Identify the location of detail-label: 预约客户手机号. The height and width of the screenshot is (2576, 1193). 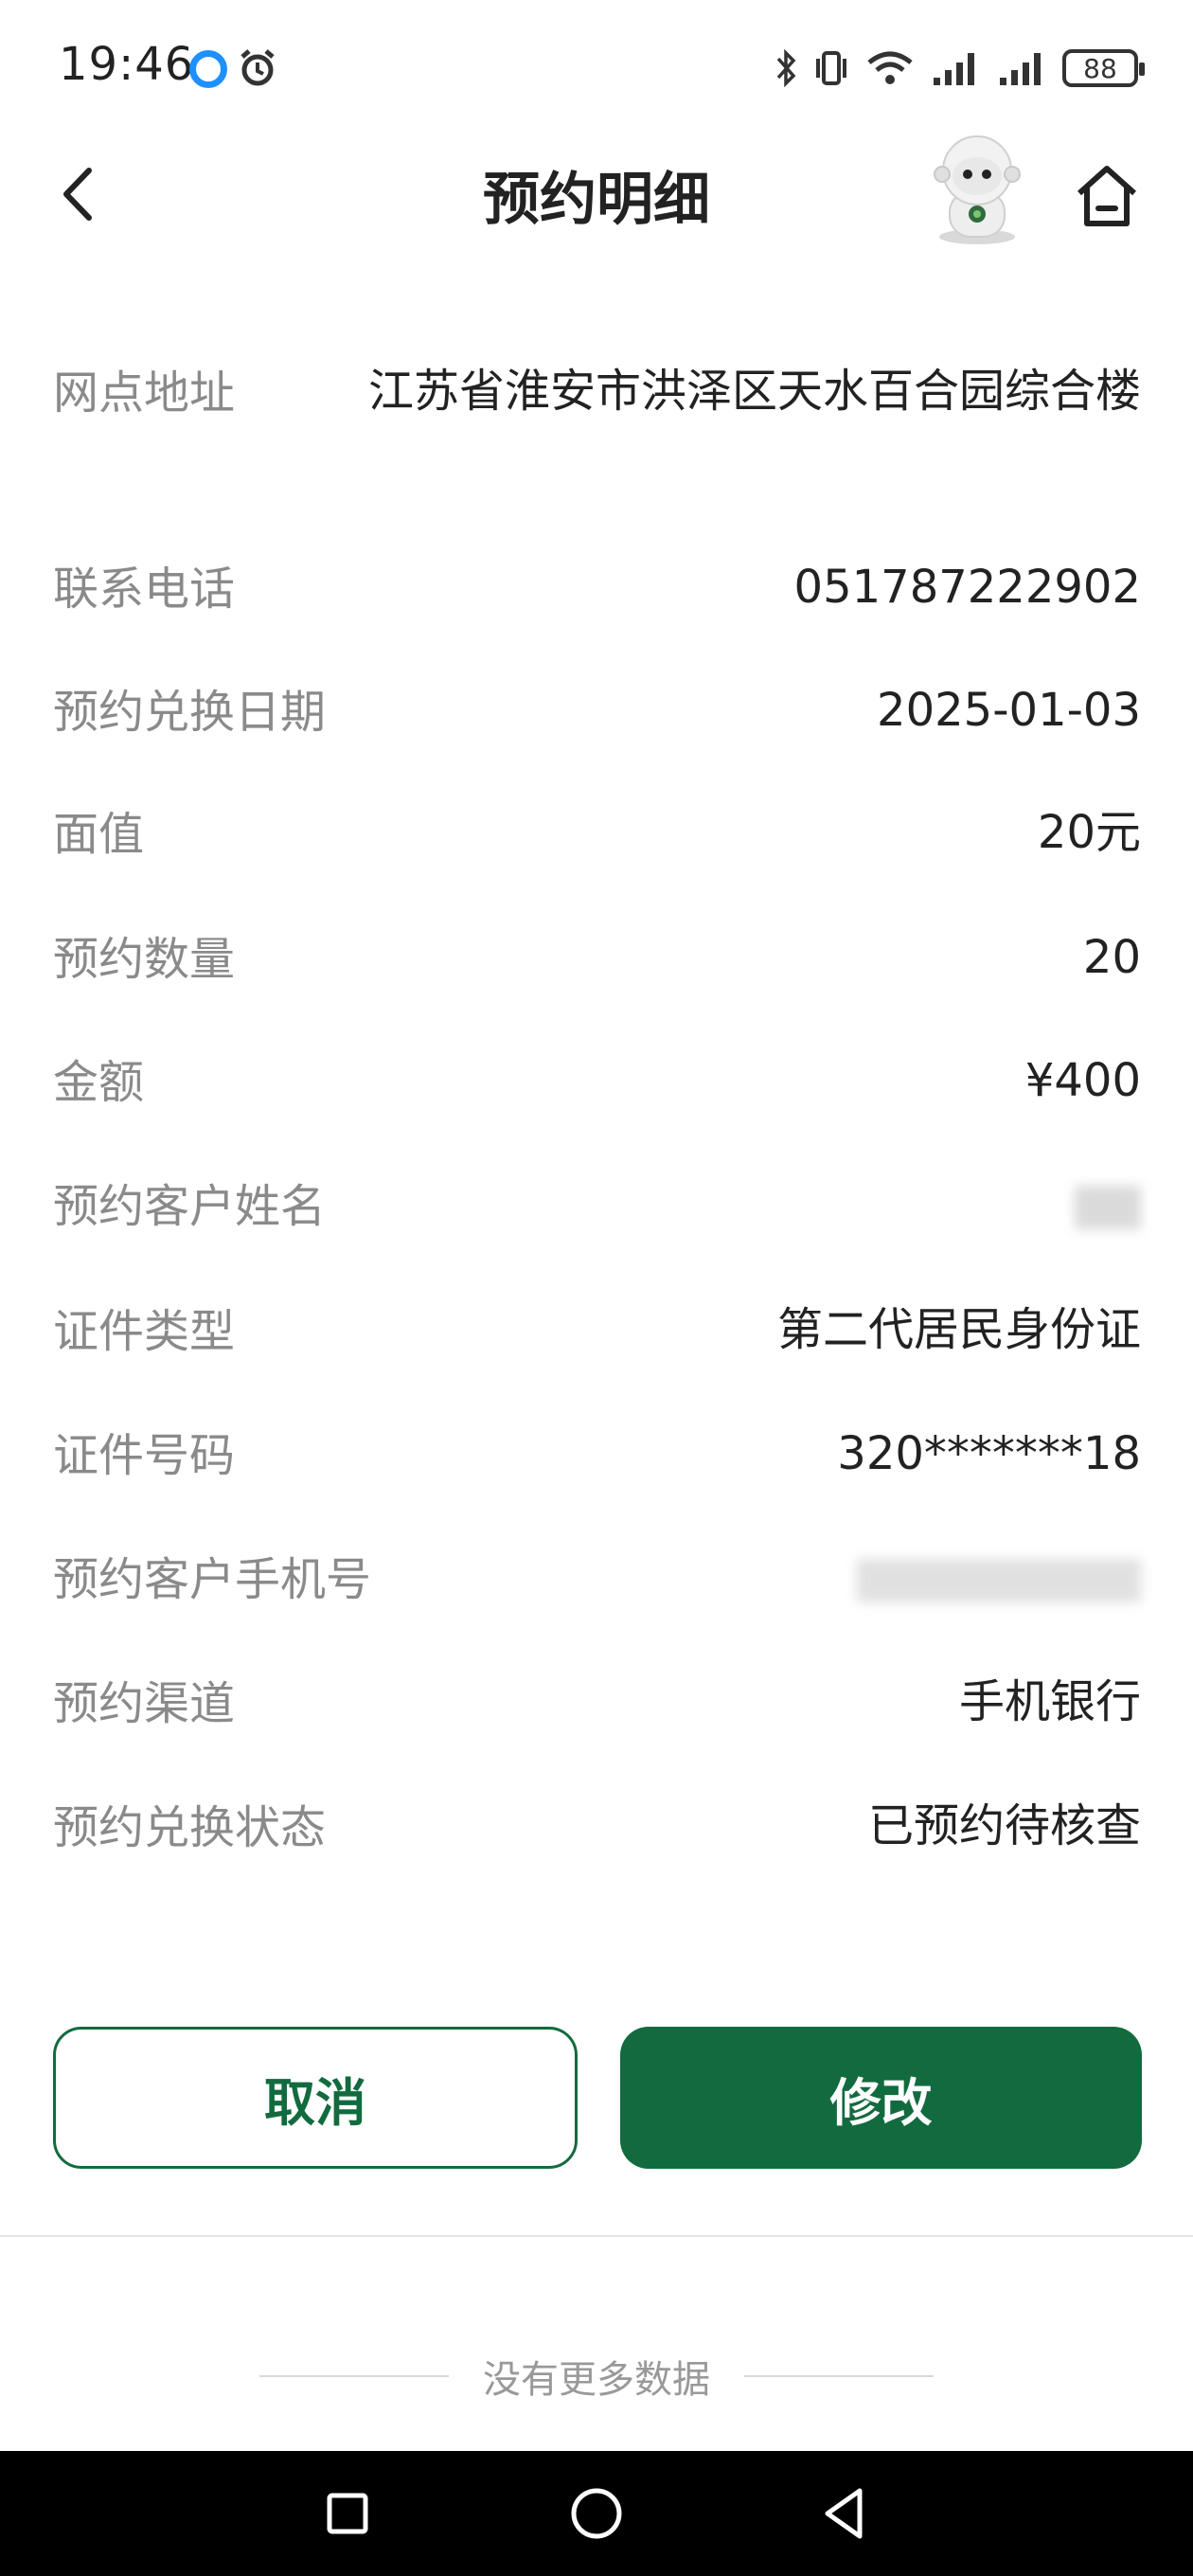
(212, 1579).